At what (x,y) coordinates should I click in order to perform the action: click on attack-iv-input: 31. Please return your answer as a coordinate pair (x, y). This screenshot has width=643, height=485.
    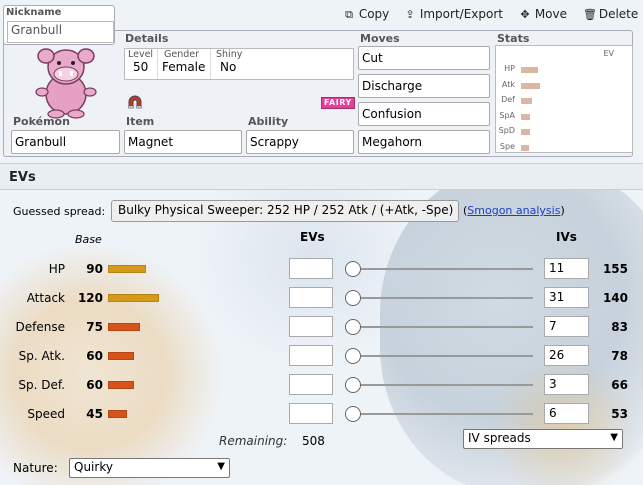
    Looking at the image, I should click on (566, 297).